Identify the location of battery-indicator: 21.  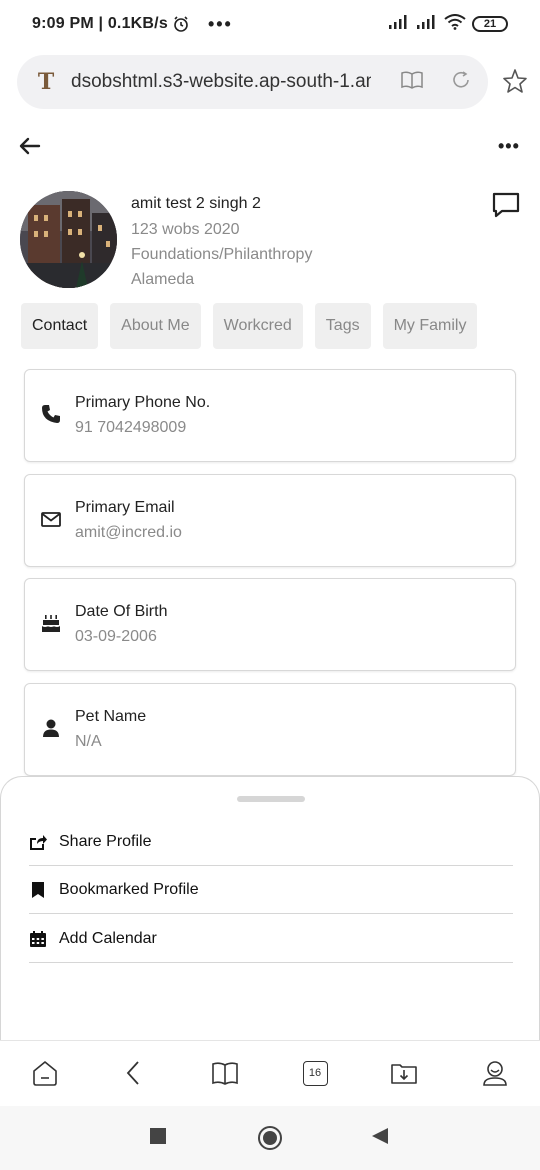
(490, 24).